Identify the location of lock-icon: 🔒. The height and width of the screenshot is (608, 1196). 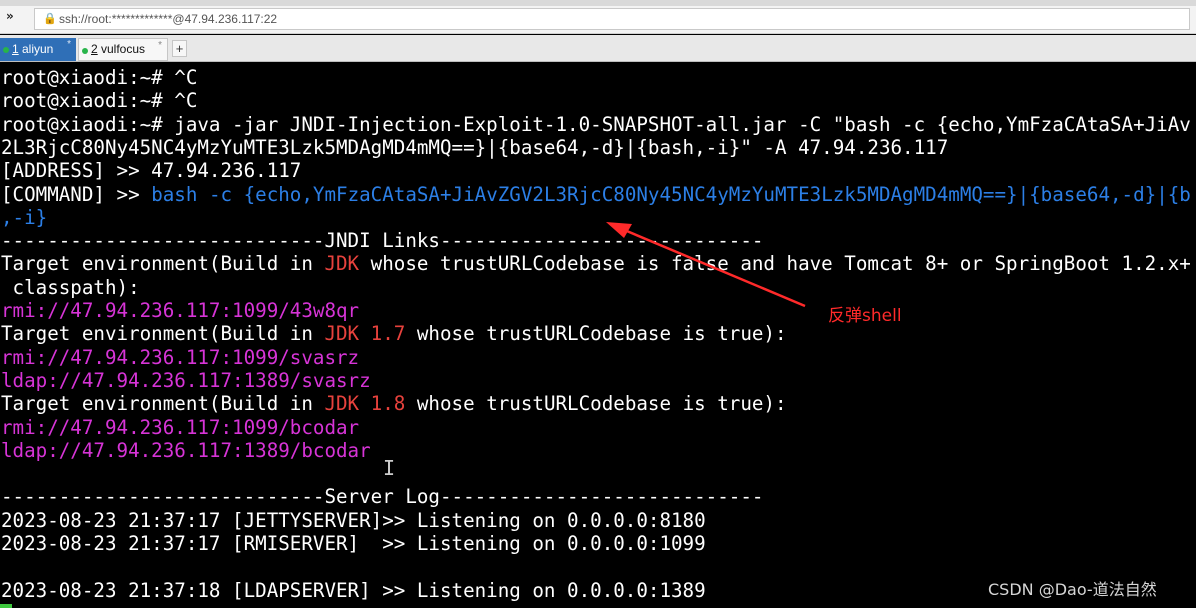
(50, 18).